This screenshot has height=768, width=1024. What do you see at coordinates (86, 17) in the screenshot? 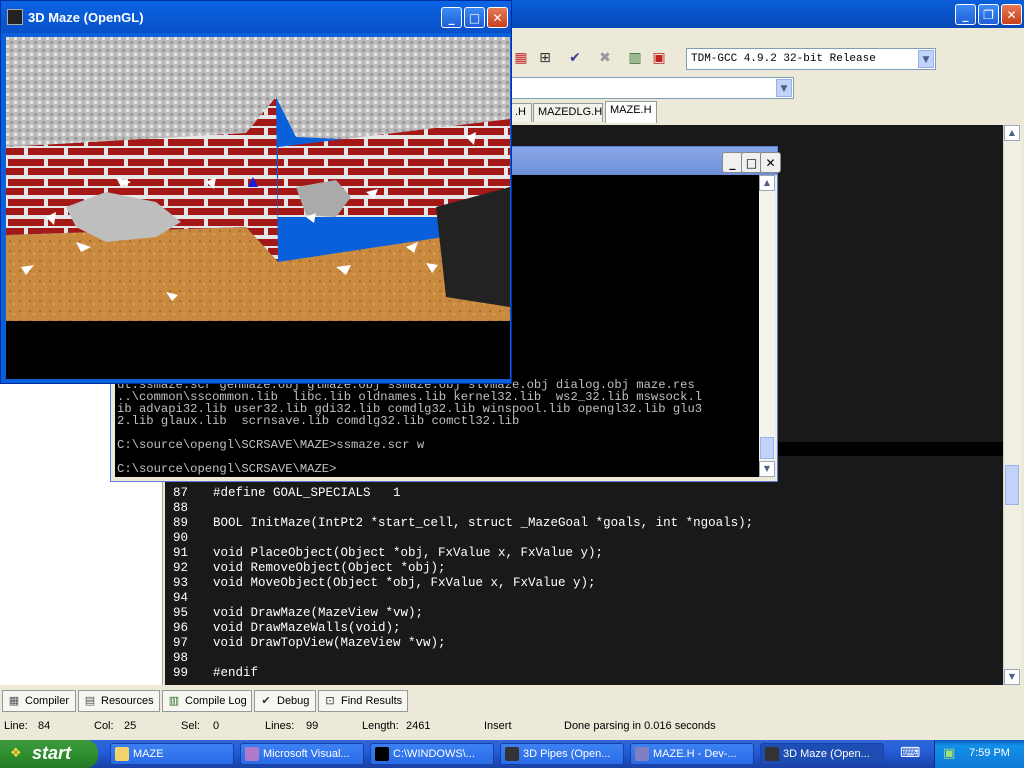
I see `window-title: 3D Maze (OpenGL)` at bounding box center [86, 17].